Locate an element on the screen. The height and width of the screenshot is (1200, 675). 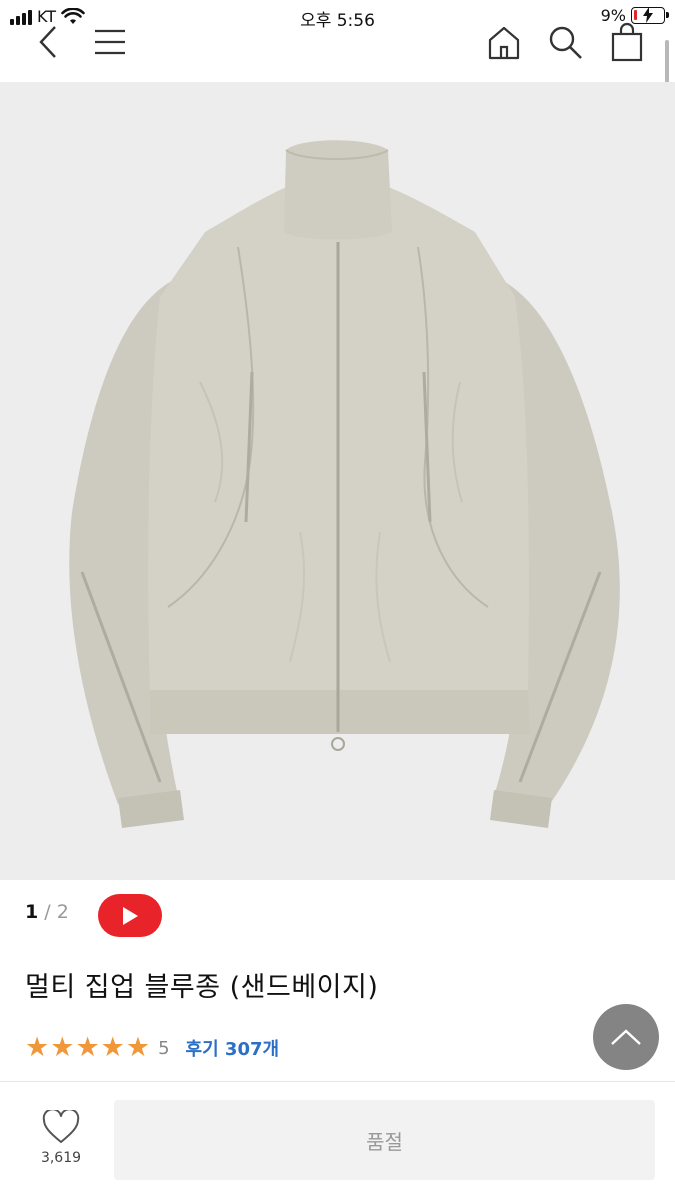
header-nav is located at coordinates (337, 50).